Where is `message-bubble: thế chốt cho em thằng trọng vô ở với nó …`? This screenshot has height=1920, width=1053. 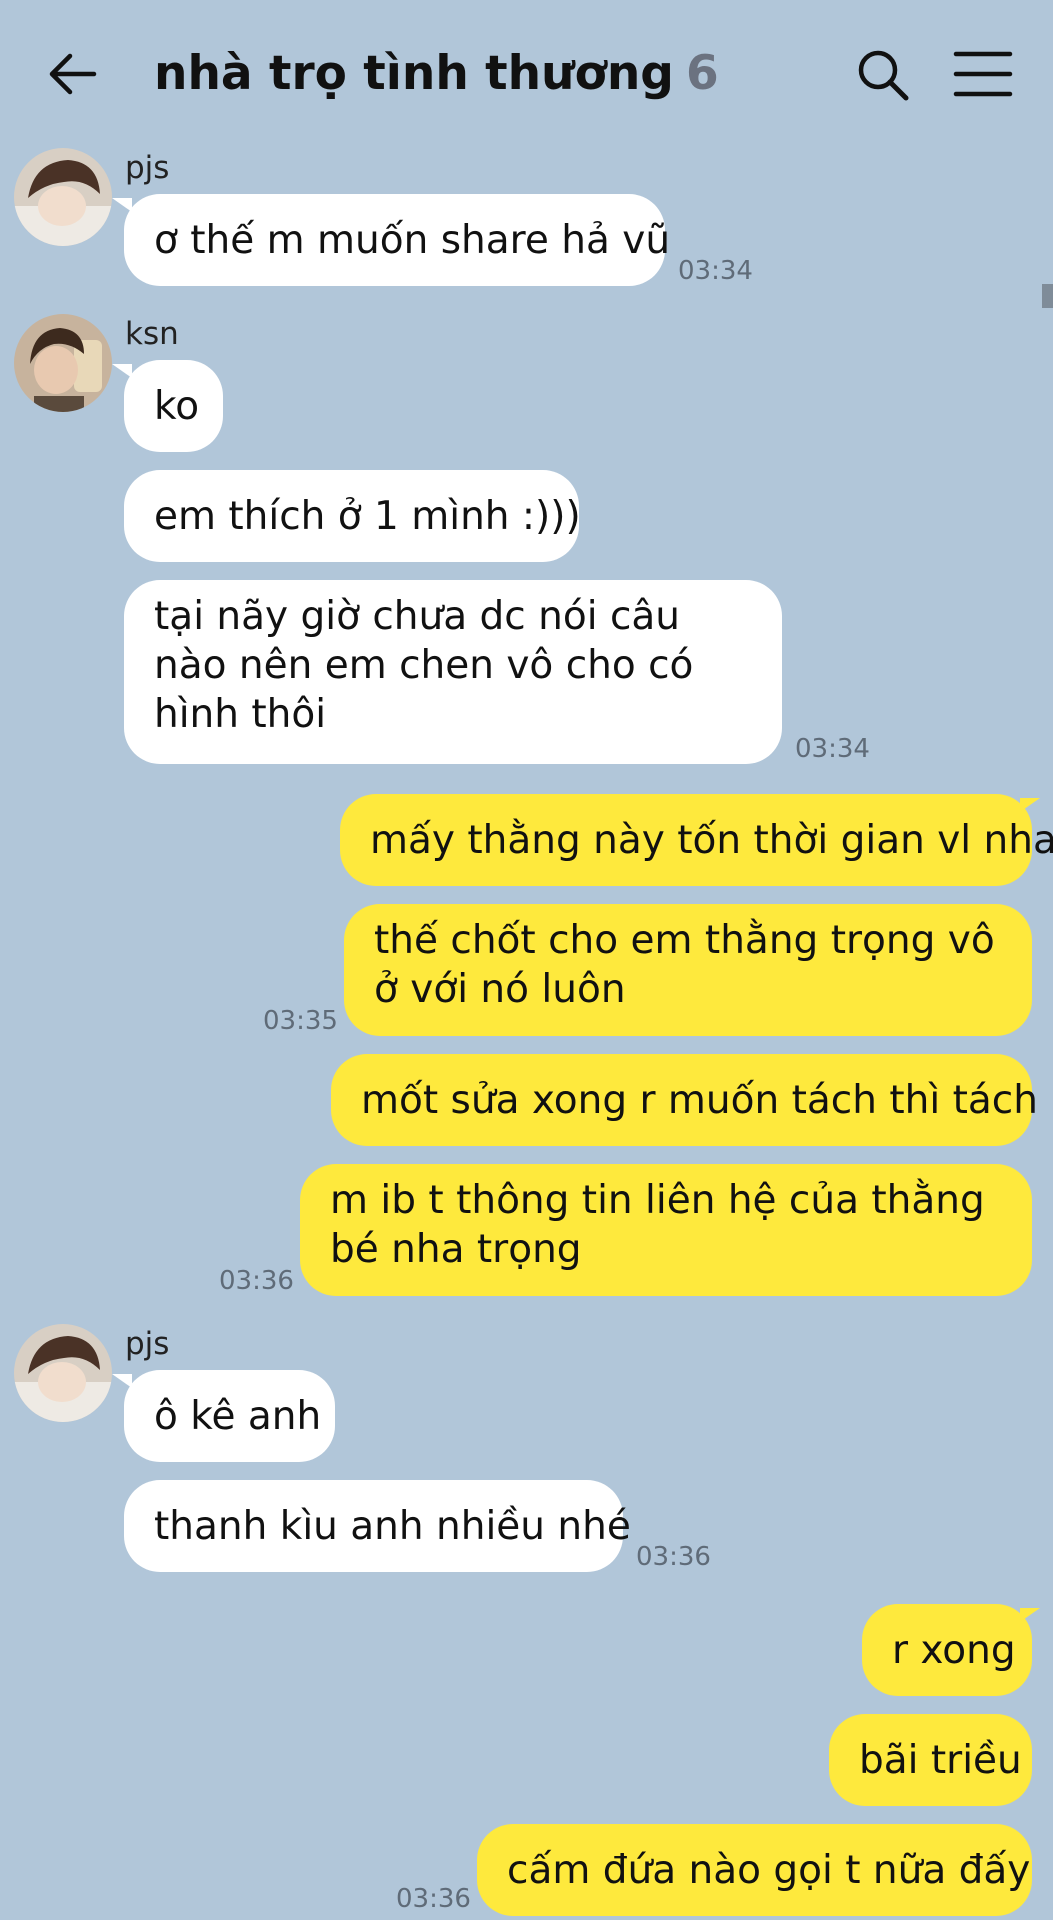
message-bubble: thế chốt cho em thằng trọng vô ở với nó … is located at coordinates (688, 970).